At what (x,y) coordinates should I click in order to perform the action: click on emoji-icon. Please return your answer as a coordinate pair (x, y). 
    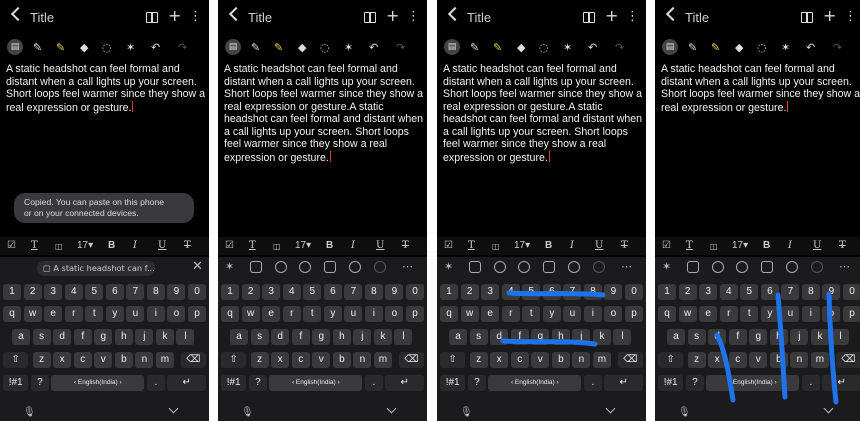
    Looking at the image, I should click on (718, 267).